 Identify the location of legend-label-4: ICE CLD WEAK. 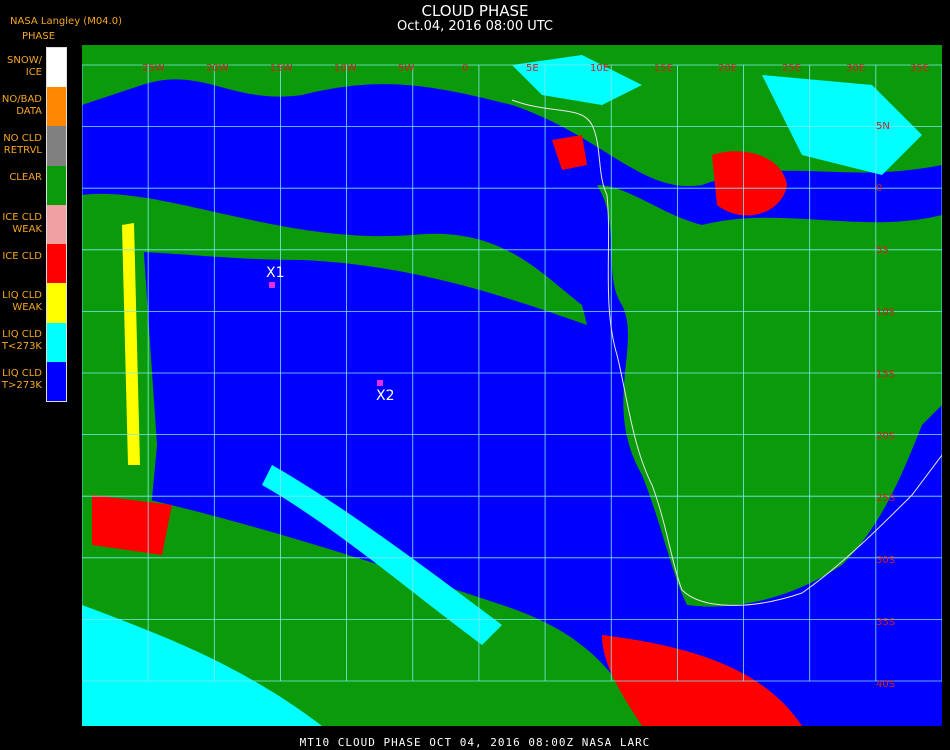
(22, 223).